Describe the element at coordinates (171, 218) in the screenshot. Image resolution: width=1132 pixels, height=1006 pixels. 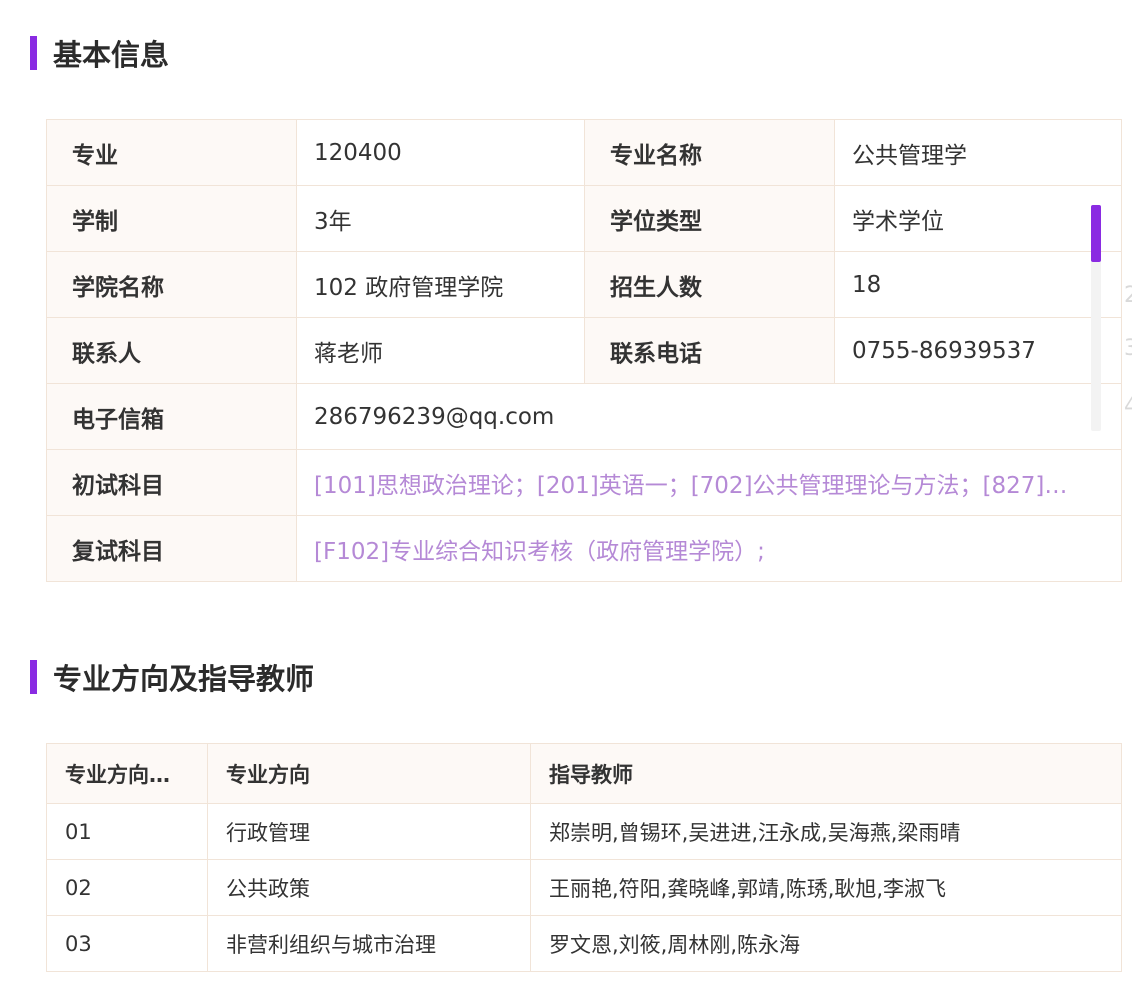
I see `duration-label: 学制` at that location.